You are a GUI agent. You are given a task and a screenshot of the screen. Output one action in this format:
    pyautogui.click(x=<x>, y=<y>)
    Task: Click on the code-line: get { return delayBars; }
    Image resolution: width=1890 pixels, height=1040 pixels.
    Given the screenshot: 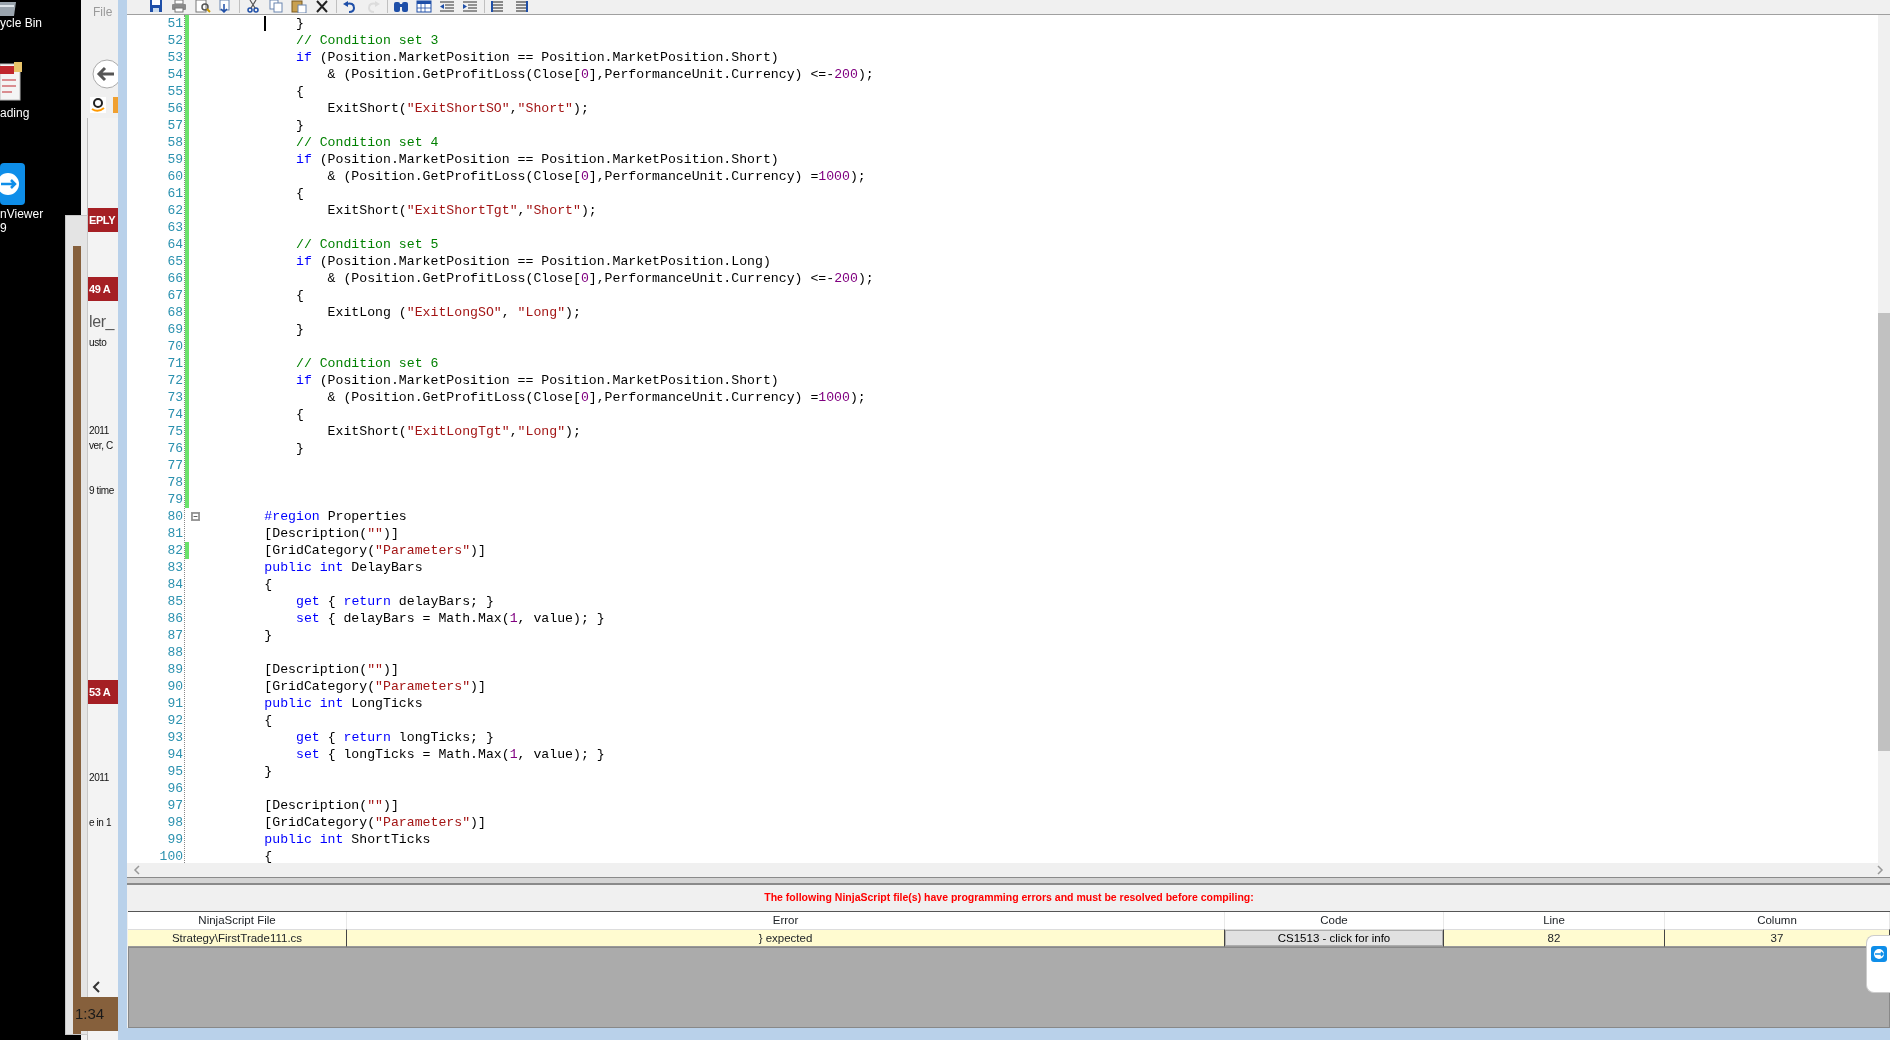 What is the action you would take?
    pyautogui.click(x=394, y=601)
    